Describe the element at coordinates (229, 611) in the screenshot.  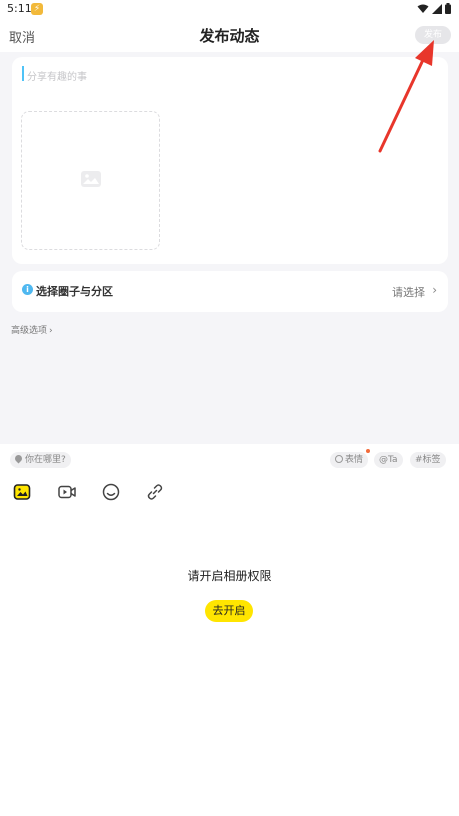
I see `enable-permission-button: 去开启` at that location.